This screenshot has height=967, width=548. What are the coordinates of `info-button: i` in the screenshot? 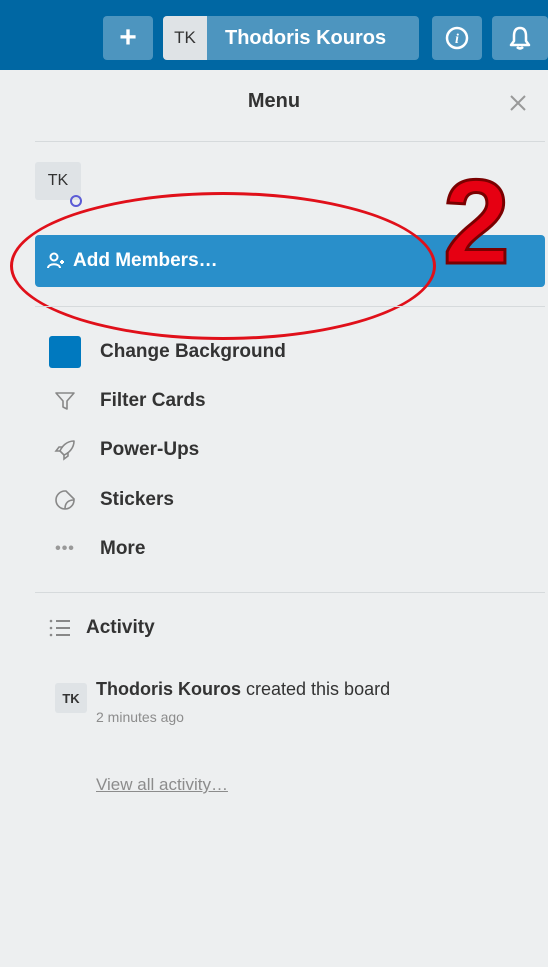 It's located at (457, 38).